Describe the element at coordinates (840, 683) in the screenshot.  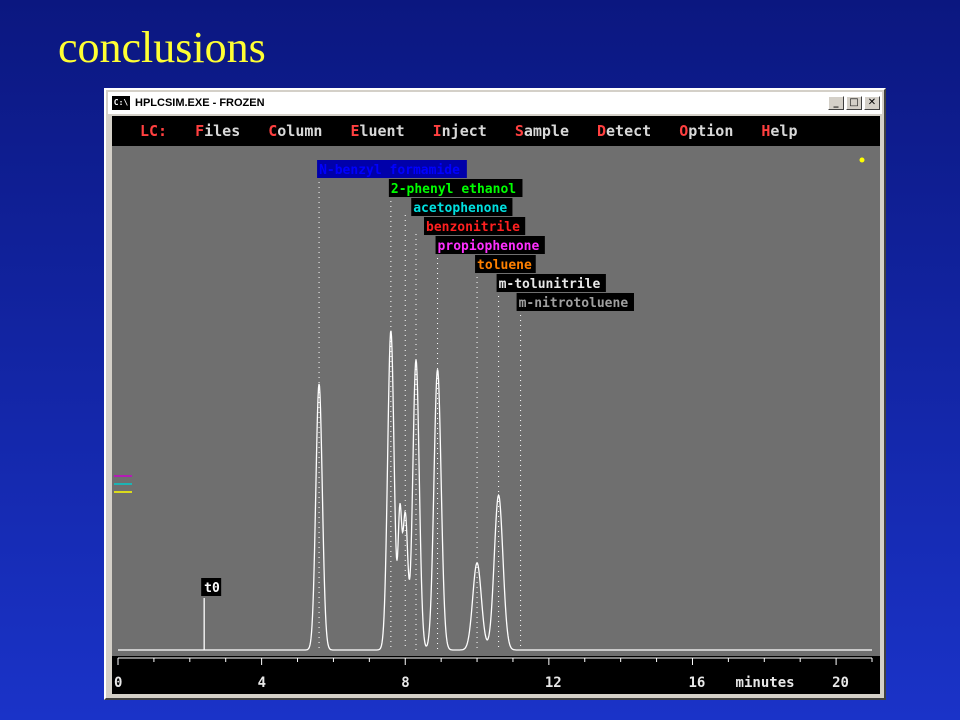
I see `x-tick-label: 20` at that location.